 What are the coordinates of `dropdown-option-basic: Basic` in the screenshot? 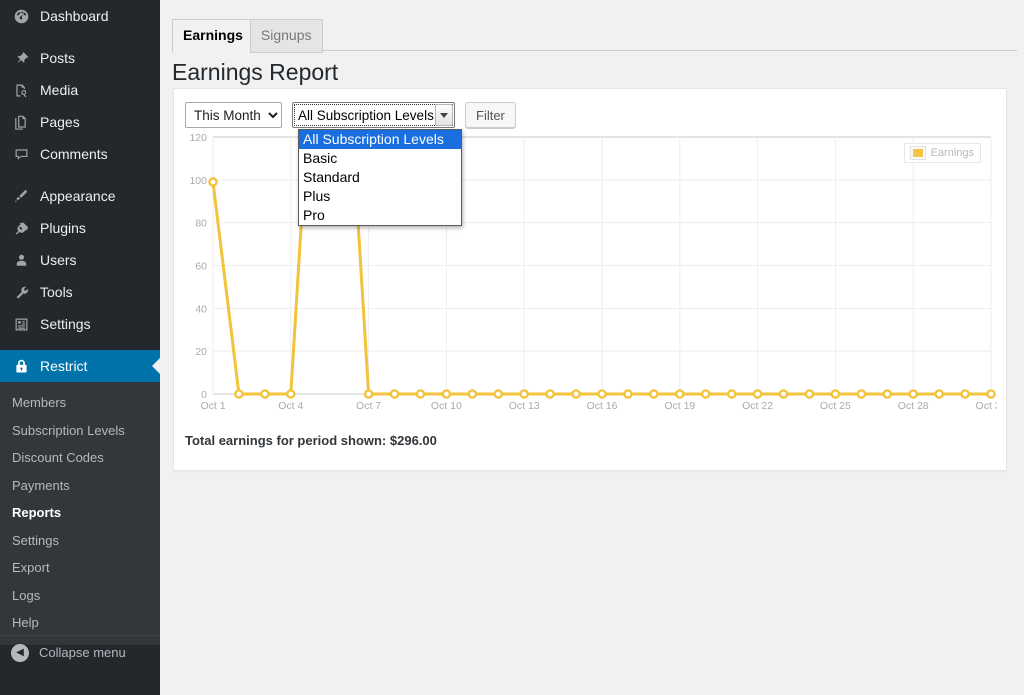 It's located at (380, 158).